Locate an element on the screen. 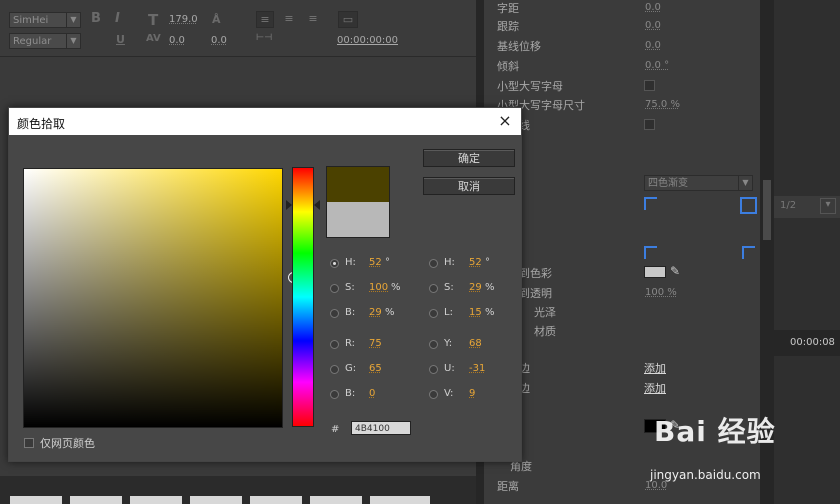  gradient-corner-top-left is located at coordinates (650, 203).